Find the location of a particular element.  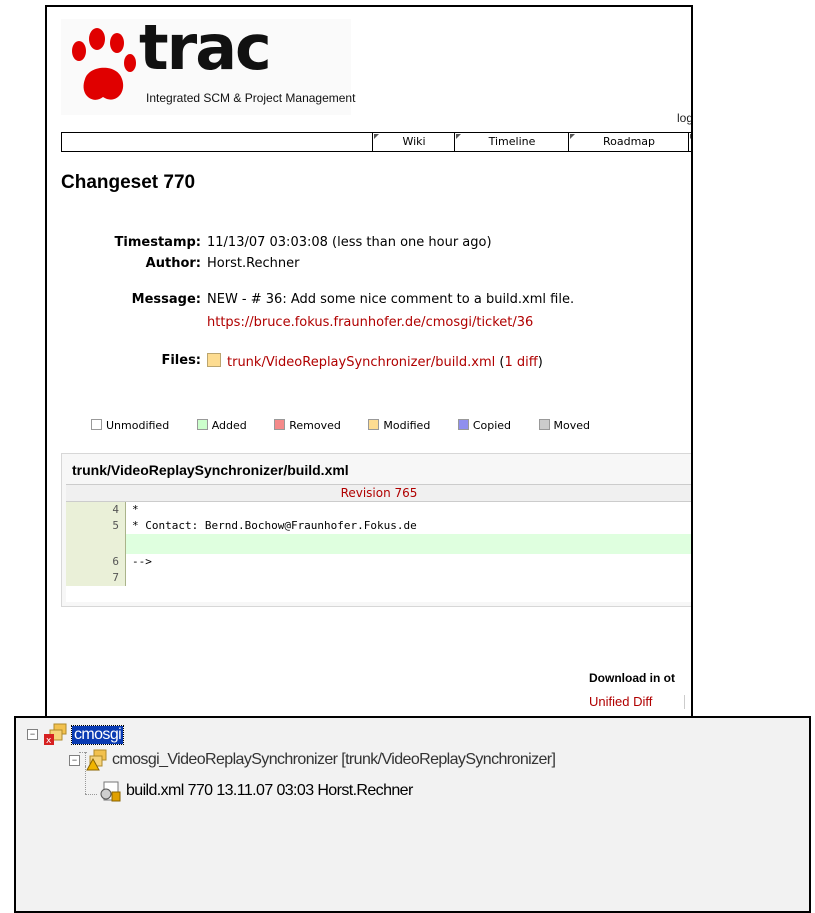

login-link: log is located at coordinates (684, 118).